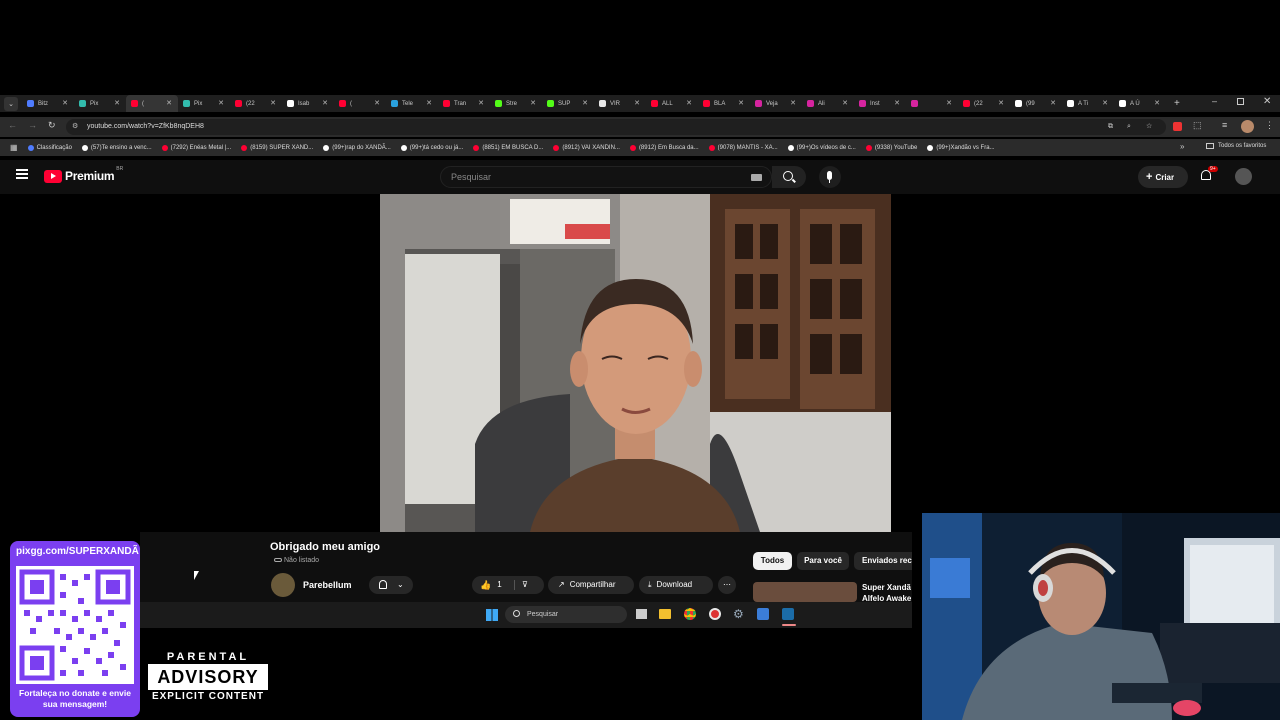  Describe the element at coordinates (327, 585) in the screenshot. I see `channel-name: Parebellum` at that location.